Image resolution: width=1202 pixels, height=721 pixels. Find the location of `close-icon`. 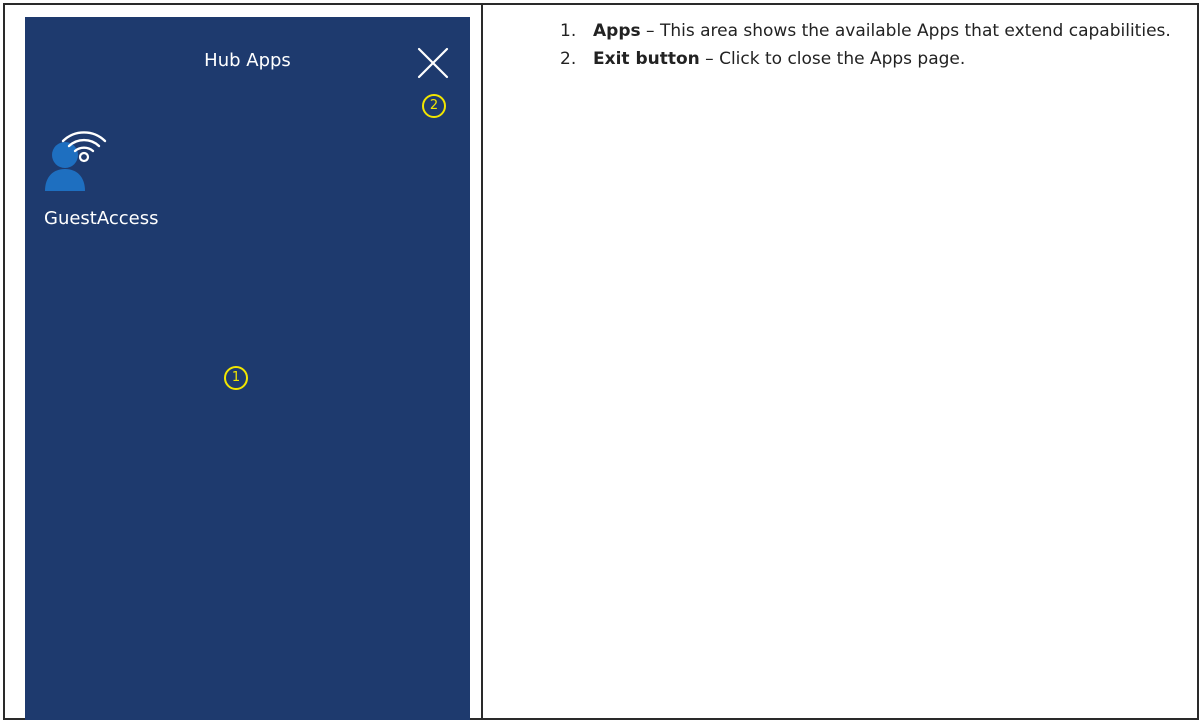

close-icon is located at coordinates (433, 63).